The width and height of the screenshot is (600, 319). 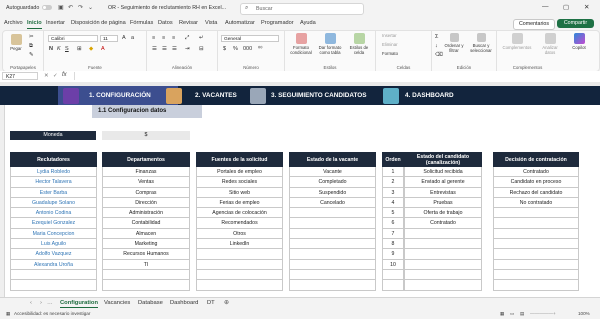 I want to click on tab-archivo: Archivo, so click(x=13, y=23).